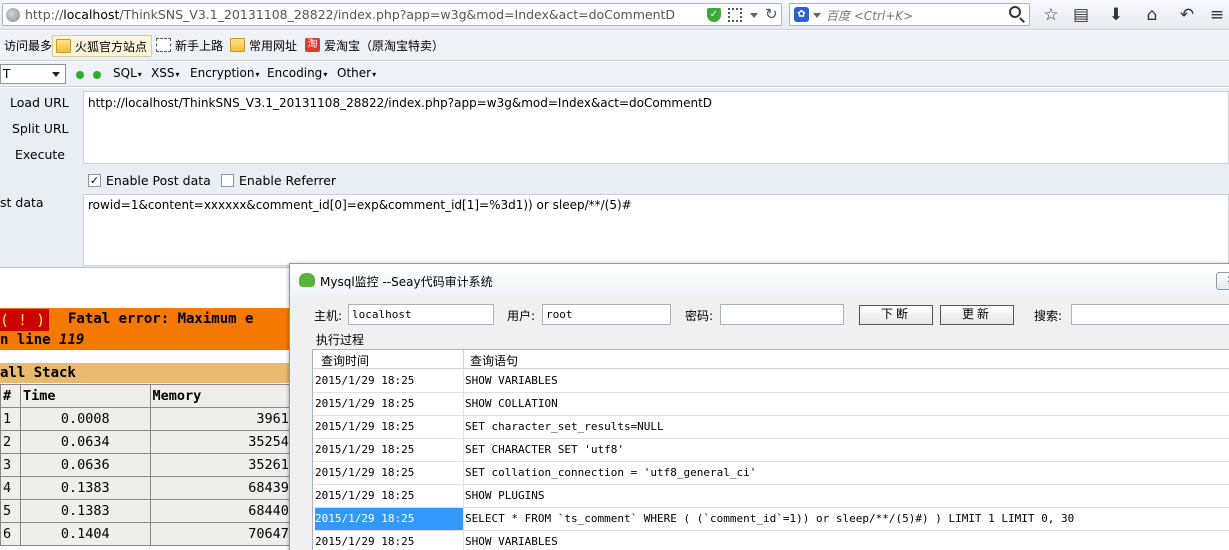 The width and height of the screenshot is (1229, 550). What do you see at coordinates (614, 74) in the screenshot?
I see `hackbar-toolbar: T SQL▾ XSS▾ Encryption▾ Encoding▾ Other▾` at bounding box center [614, 74].